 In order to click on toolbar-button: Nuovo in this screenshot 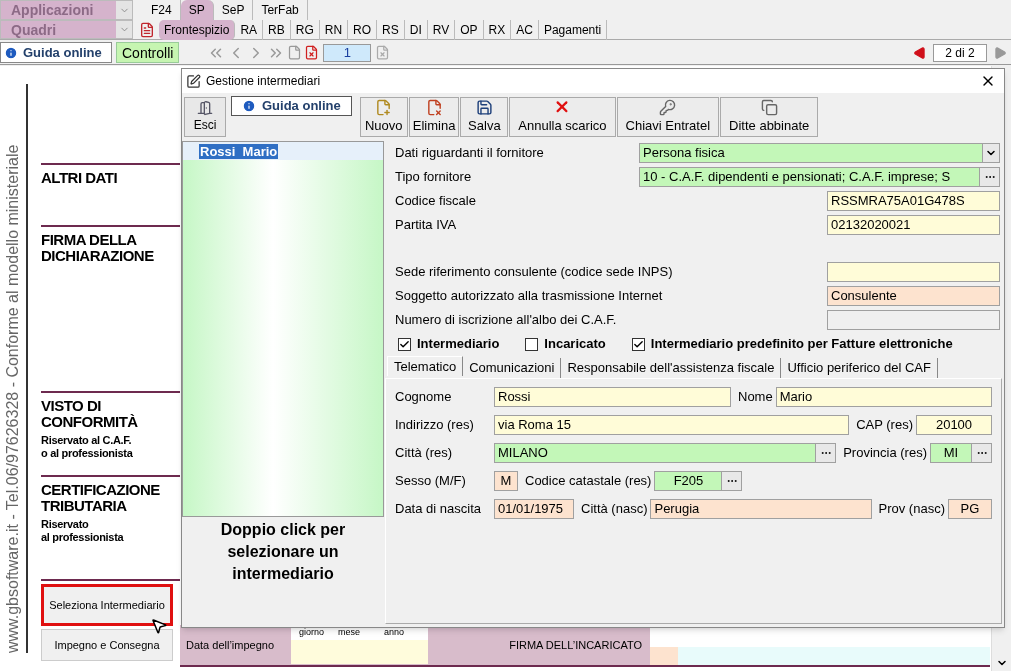, I will do `click(383, 117)`.